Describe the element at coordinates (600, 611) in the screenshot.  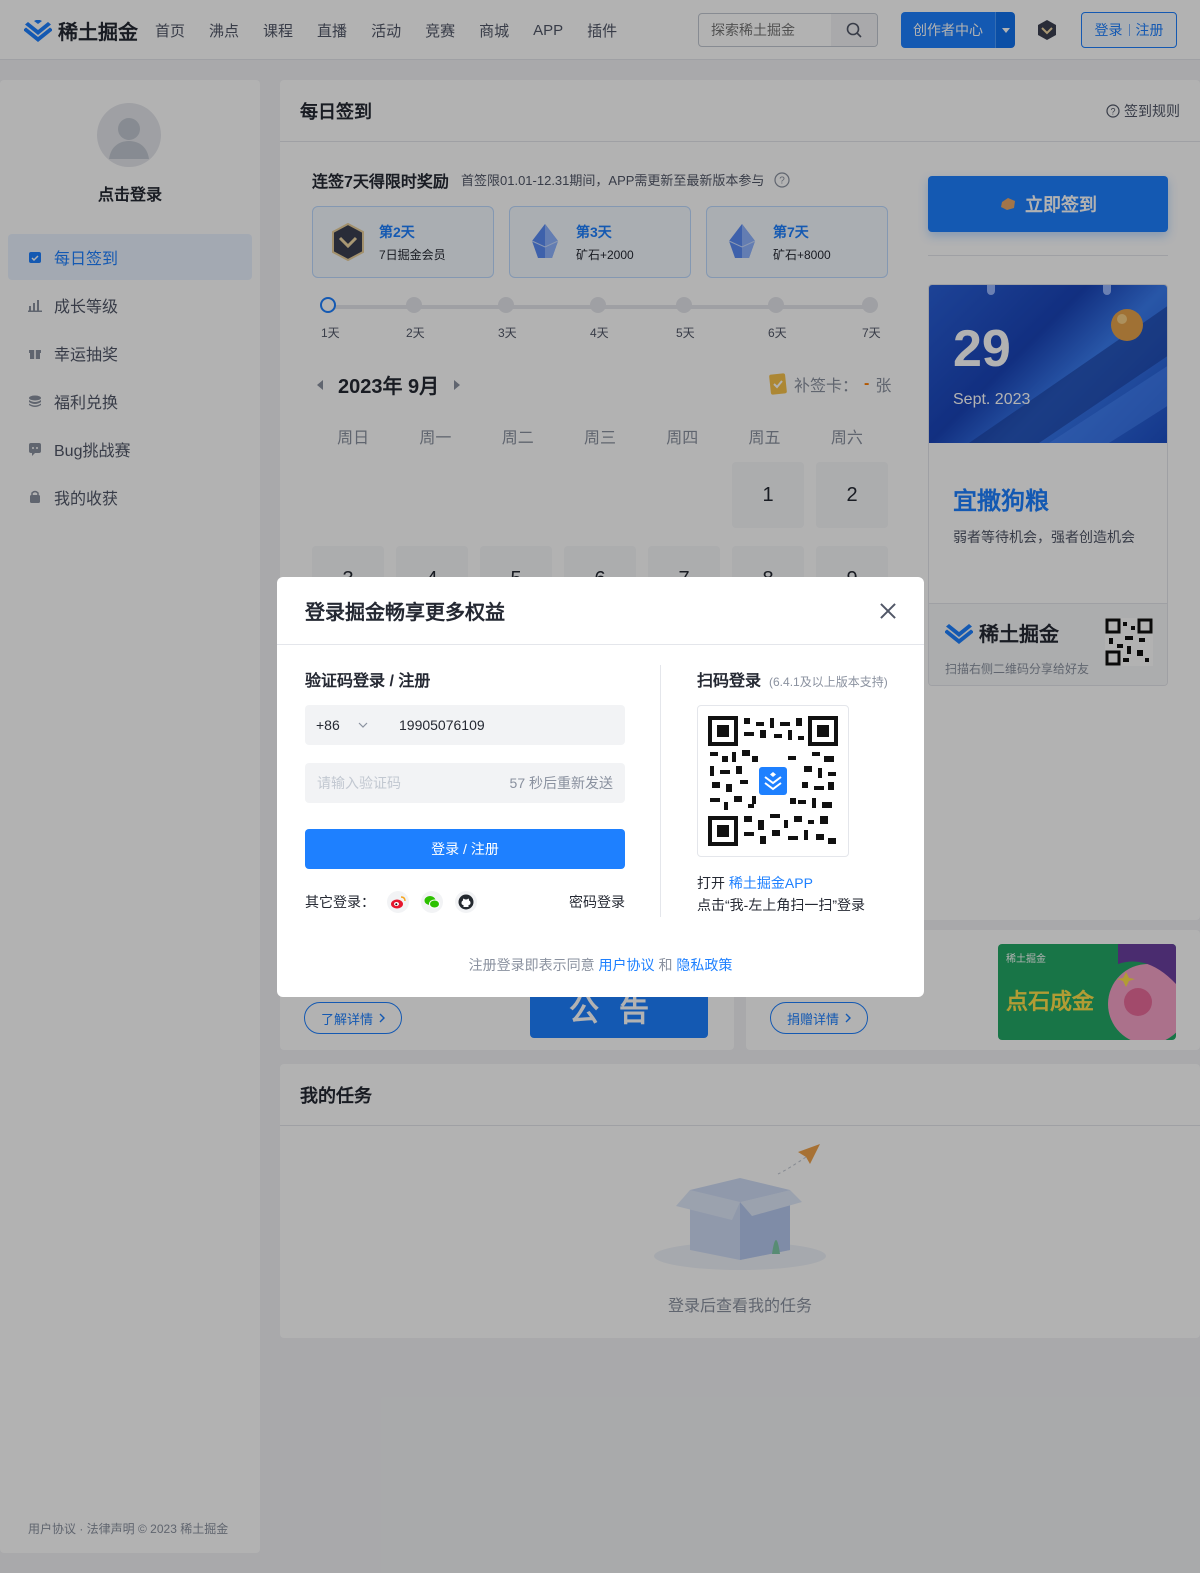
I see `modal-header: 登录掘金畅享更多权益` at that location.